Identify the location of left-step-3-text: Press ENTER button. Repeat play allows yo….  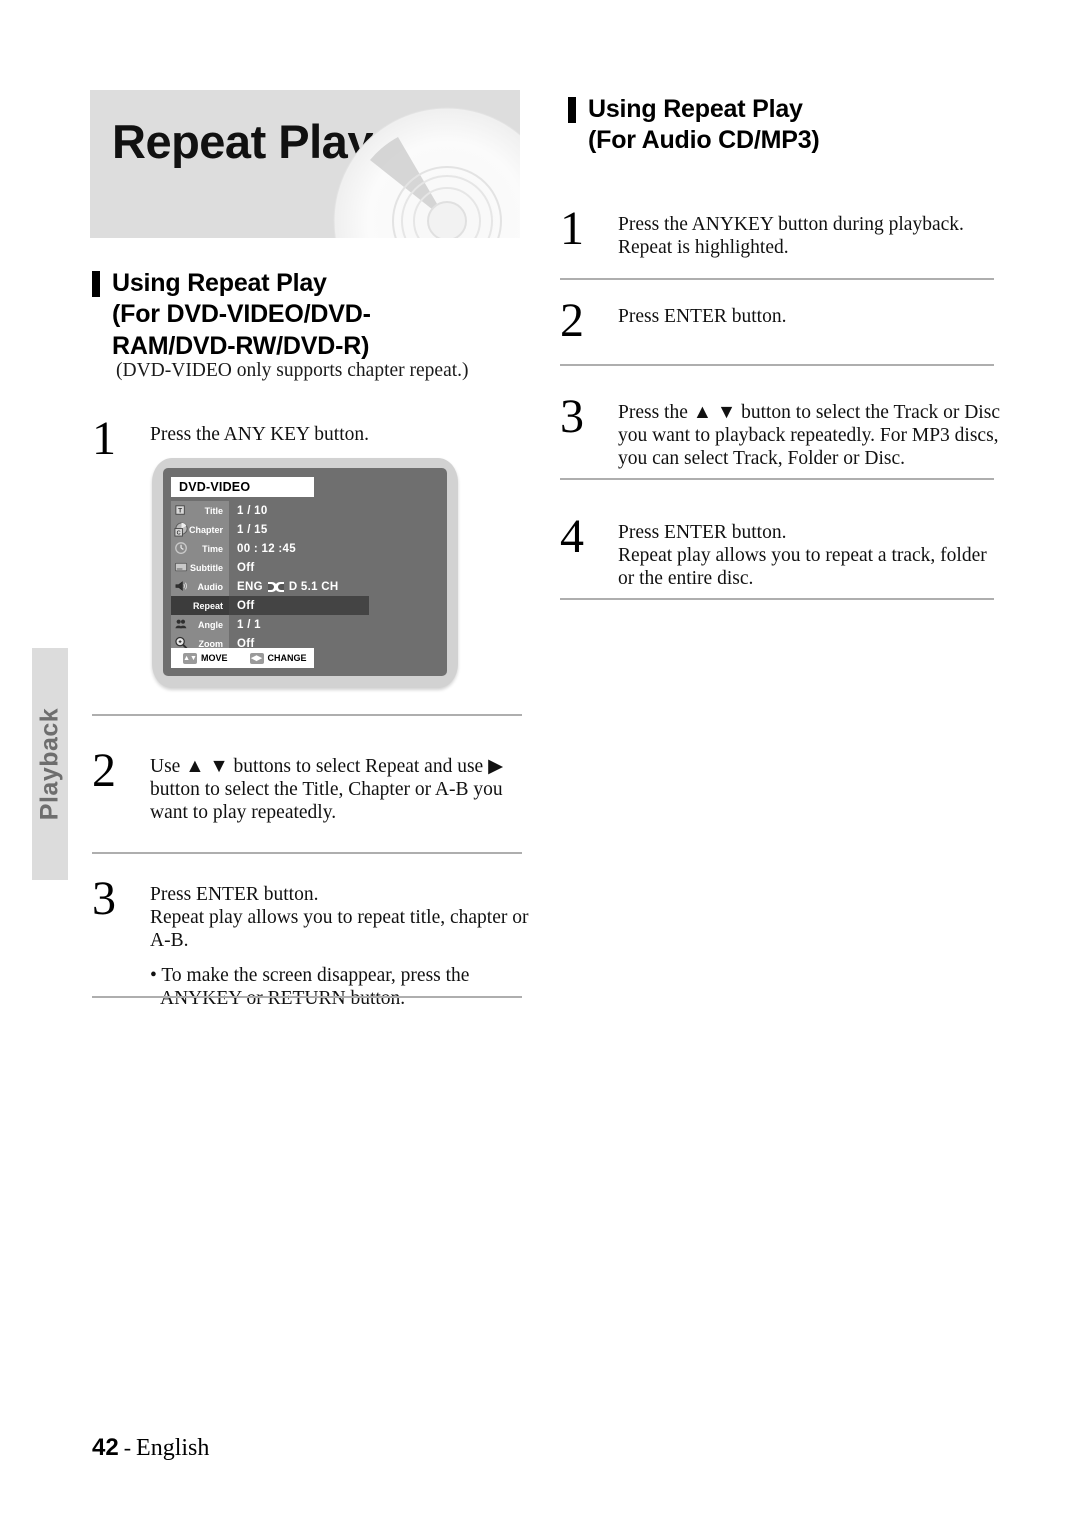
(339, 917).